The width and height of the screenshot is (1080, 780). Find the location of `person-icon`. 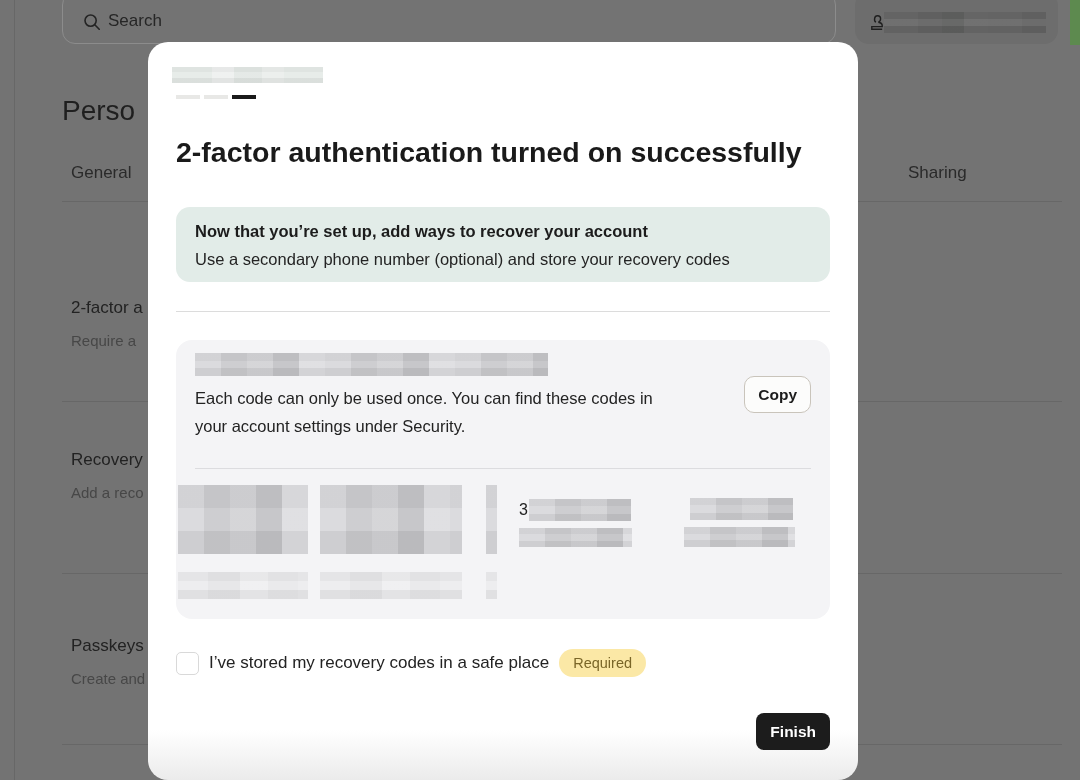

person-icon is located at coordinates (877, 22).